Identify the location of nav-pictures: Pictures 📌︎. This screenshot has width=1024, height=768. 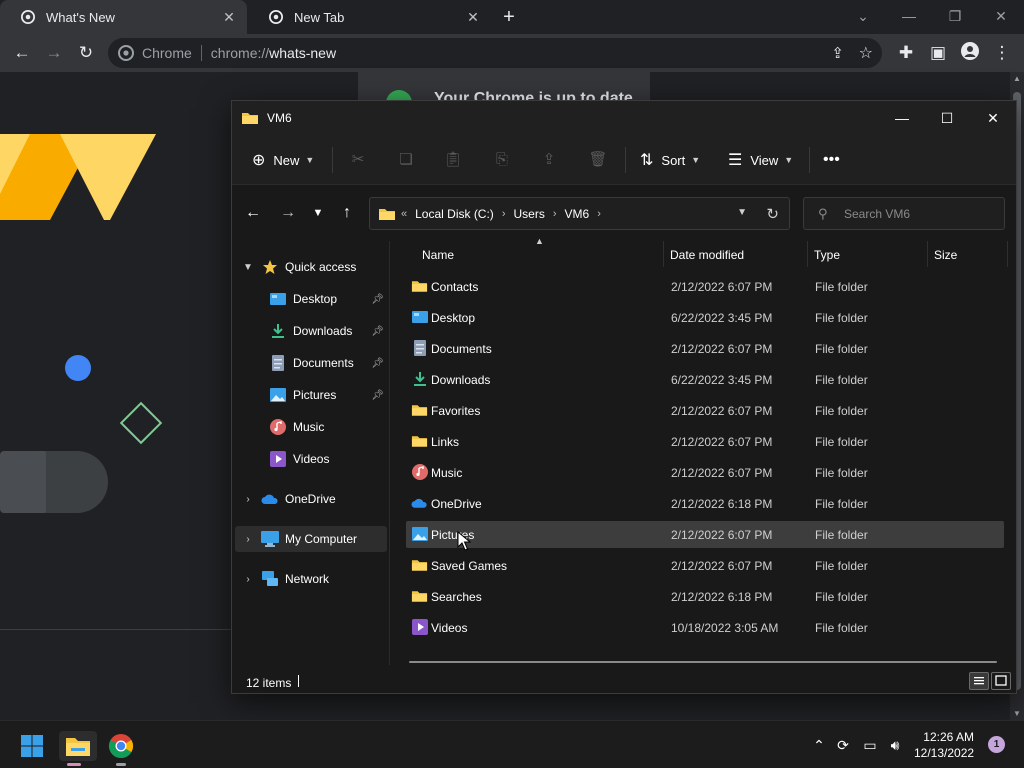
(310, 395).